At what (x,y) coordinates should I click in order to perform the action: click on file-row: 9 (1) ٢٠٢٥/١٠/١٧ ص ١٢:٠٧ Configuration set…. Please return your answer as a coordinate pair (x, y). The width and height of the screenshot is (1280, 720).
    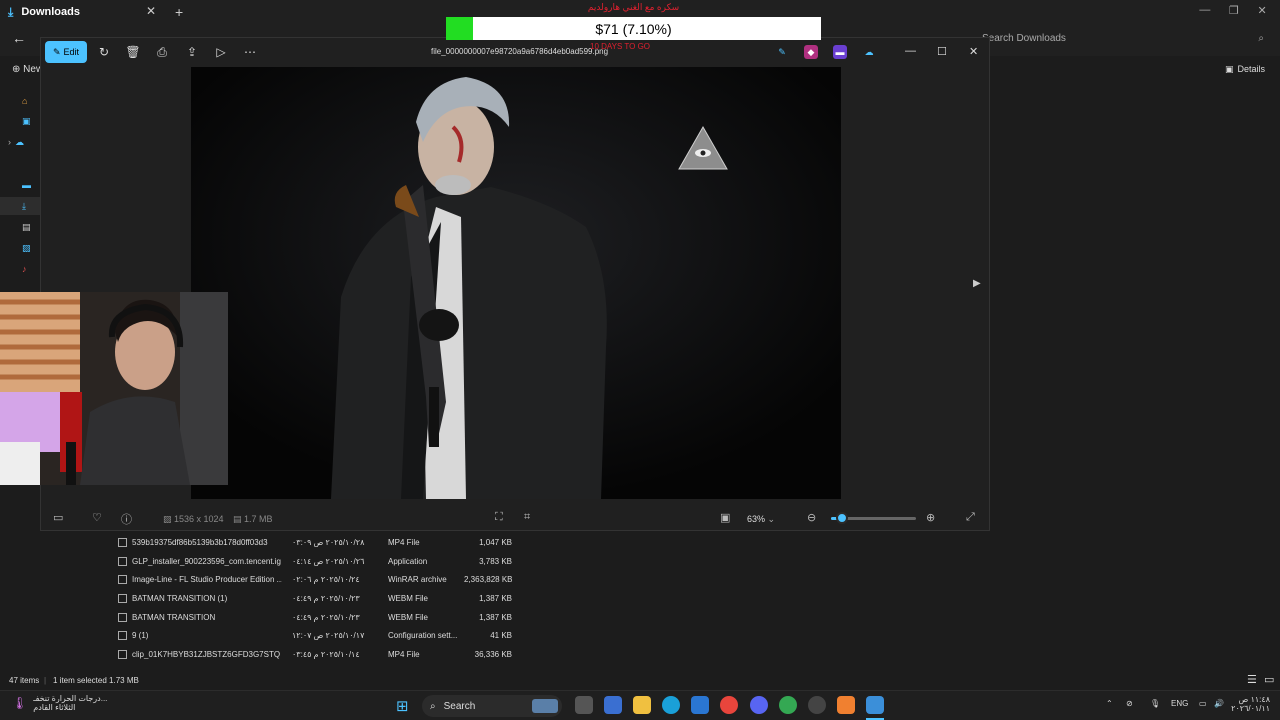
    Looking at the image, I should click on (319, 636).